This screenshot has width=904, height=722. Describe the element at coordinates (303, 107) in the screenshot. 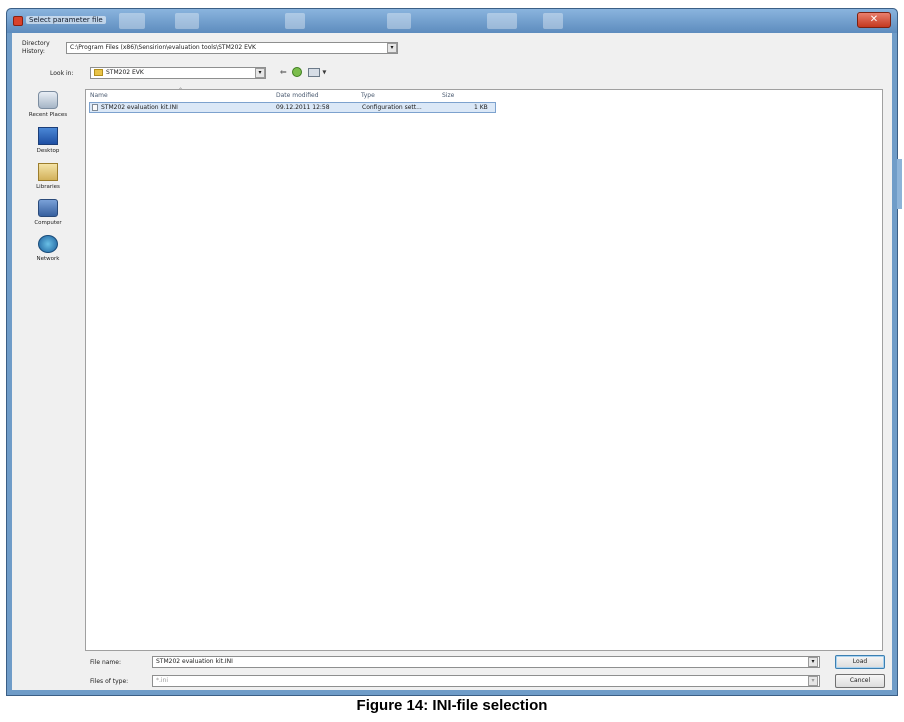

I see `file-date-cell: 09.12.2011 12:58` at that location.